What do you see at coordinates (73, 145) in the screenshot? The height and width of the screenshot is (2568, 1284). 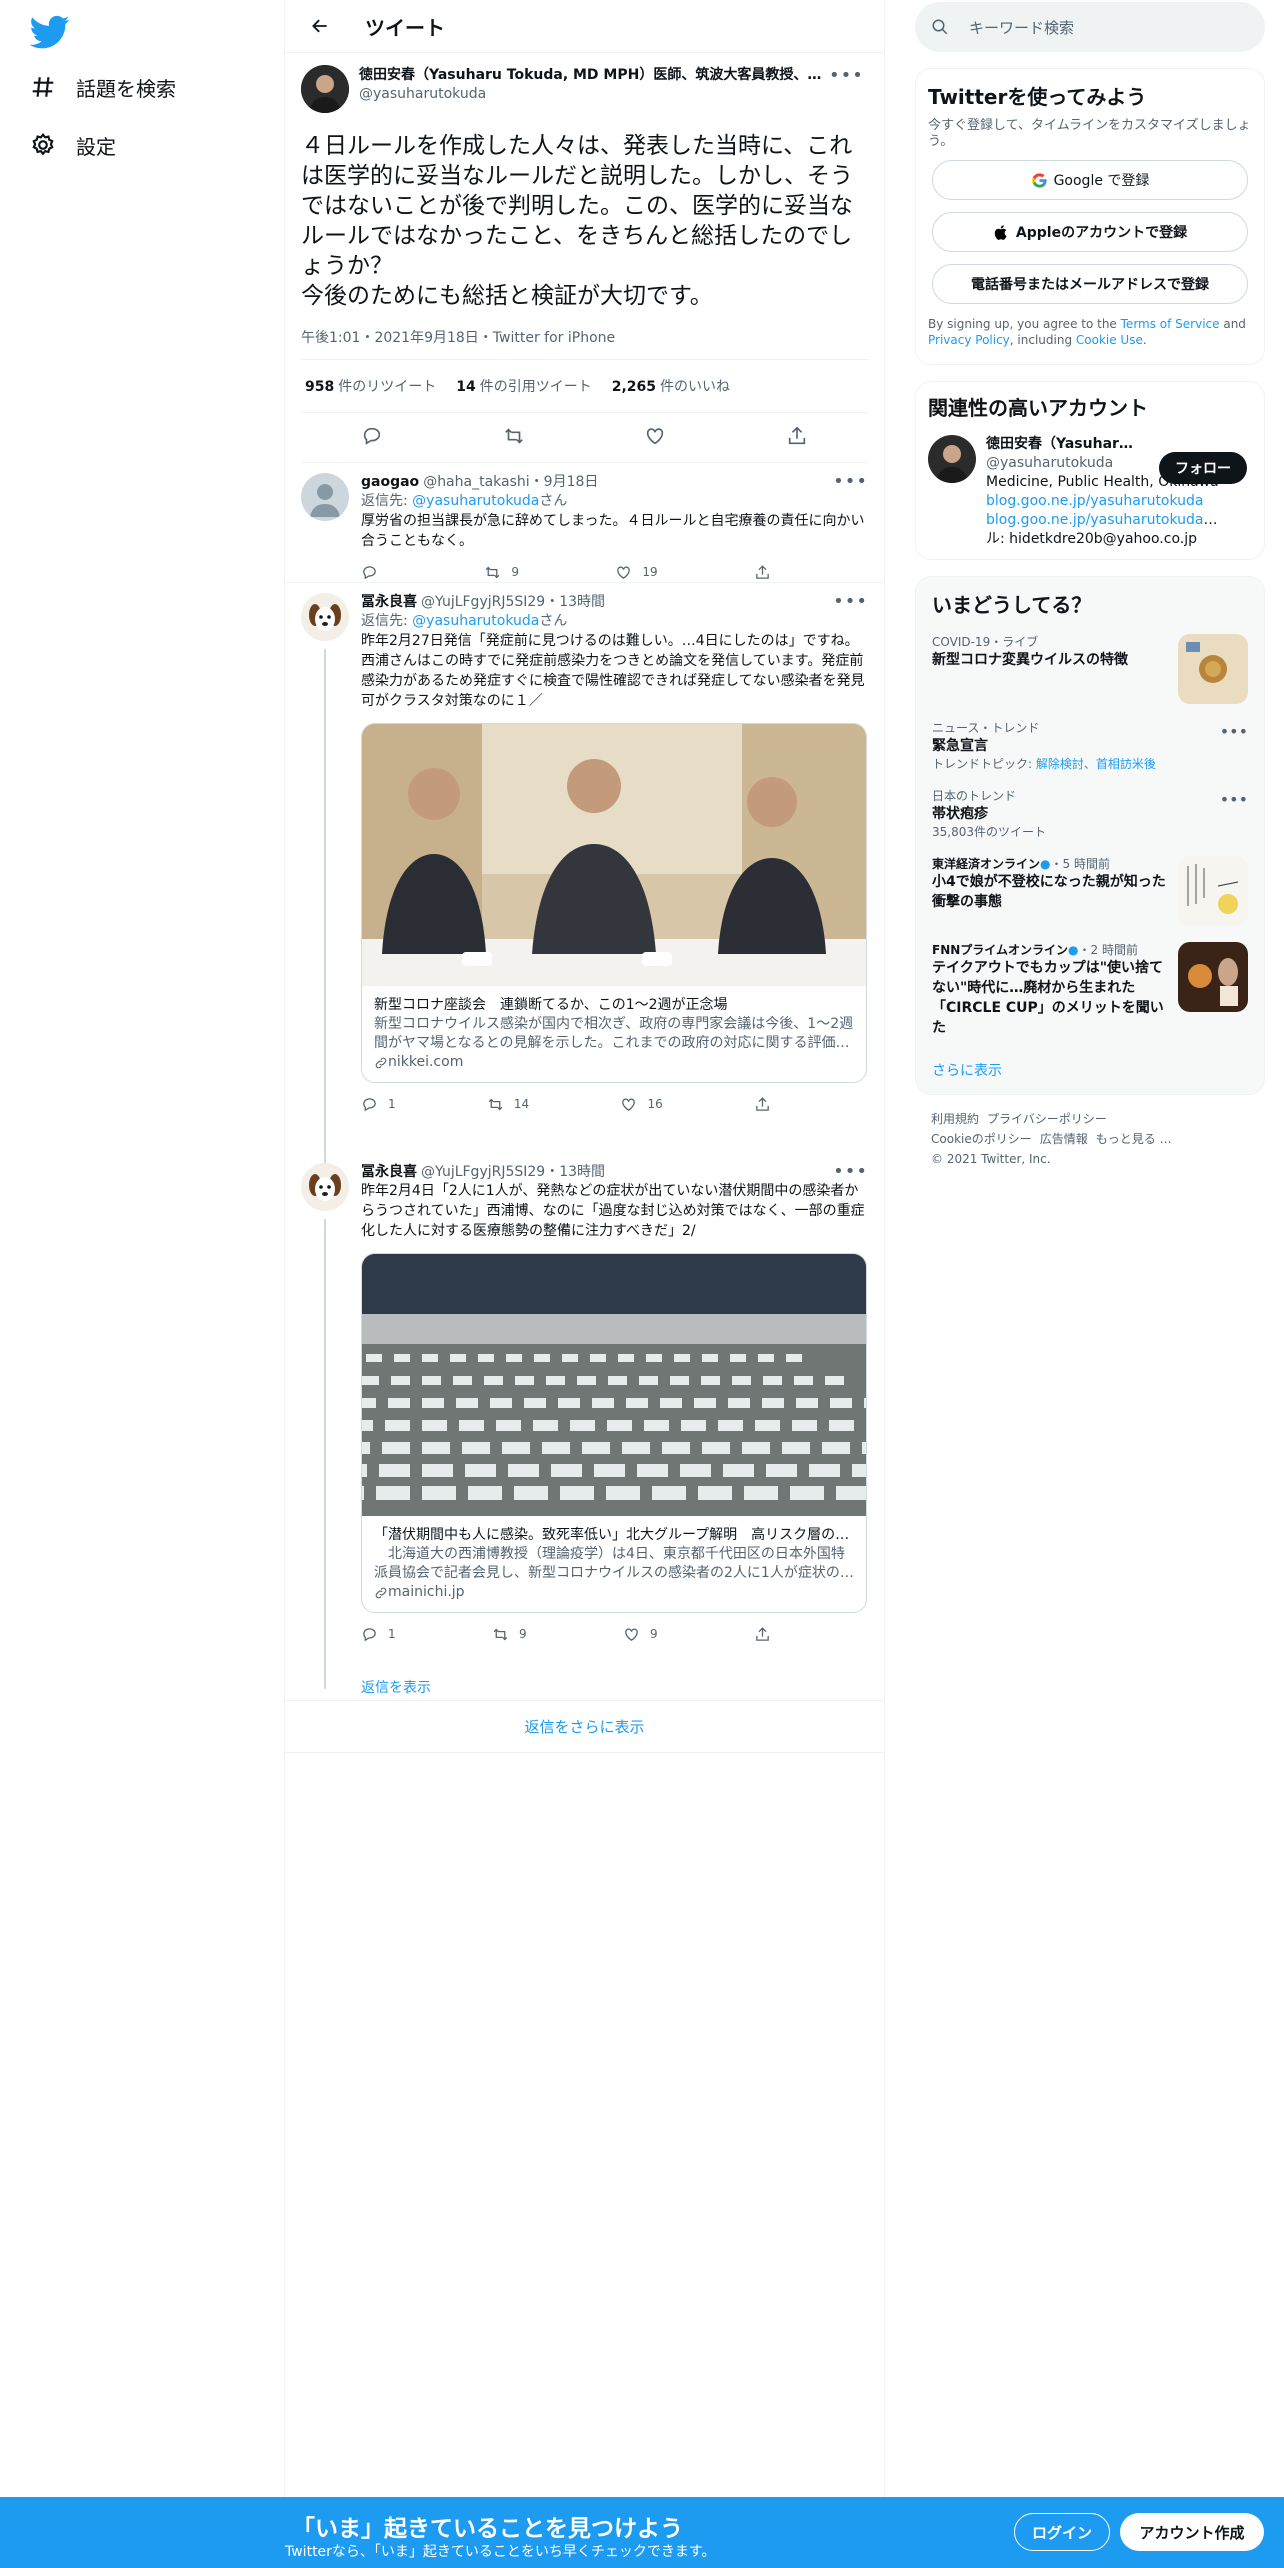 I see `nav-settings: 設定` at bounding box center [73, 145].